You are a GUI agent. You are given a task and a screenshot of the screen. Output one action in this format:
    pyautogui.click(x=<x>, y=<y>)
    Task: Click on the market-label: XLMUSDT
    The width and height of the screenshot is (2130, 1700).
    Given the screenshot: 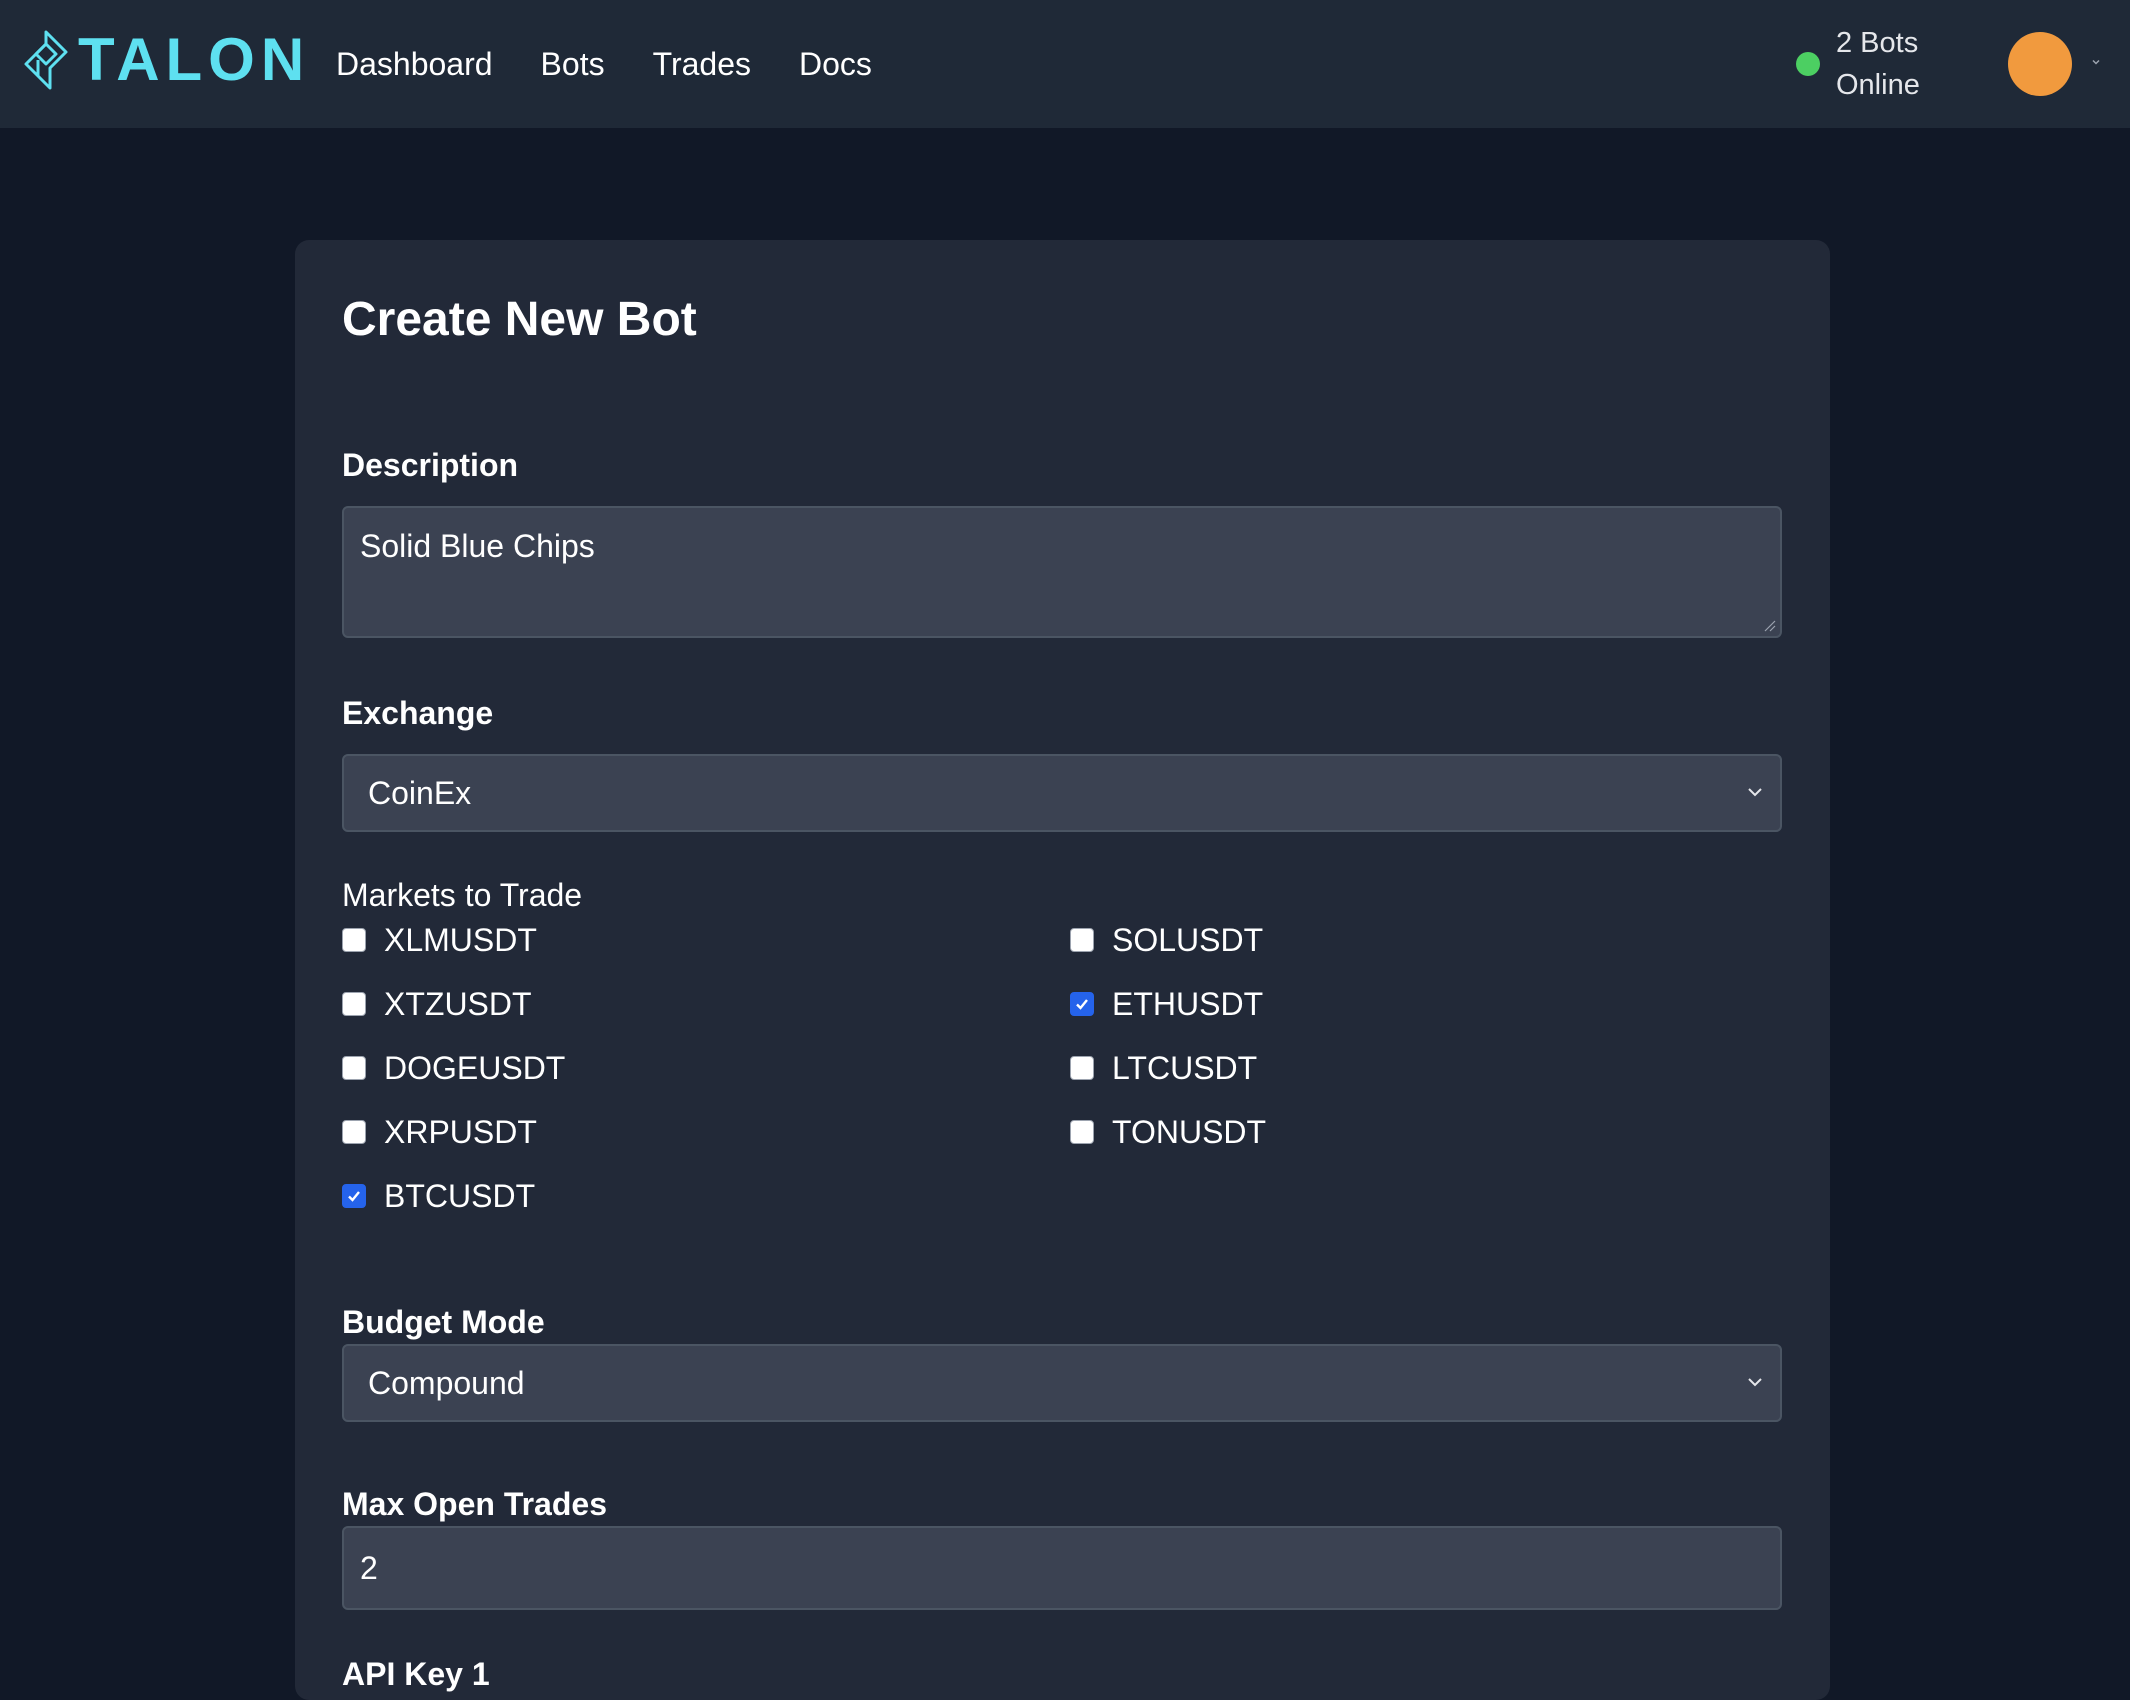 What is the action you would take?
    pyautogui.click(x=460, y=940)
    